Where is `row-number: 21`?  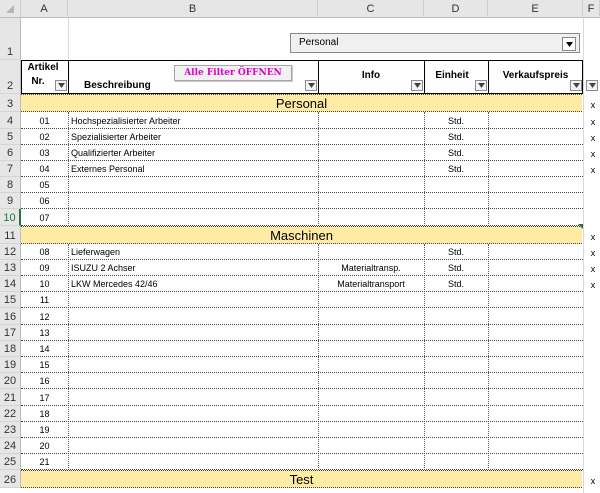 row-number: 21 is located at coordinates (10, 397).